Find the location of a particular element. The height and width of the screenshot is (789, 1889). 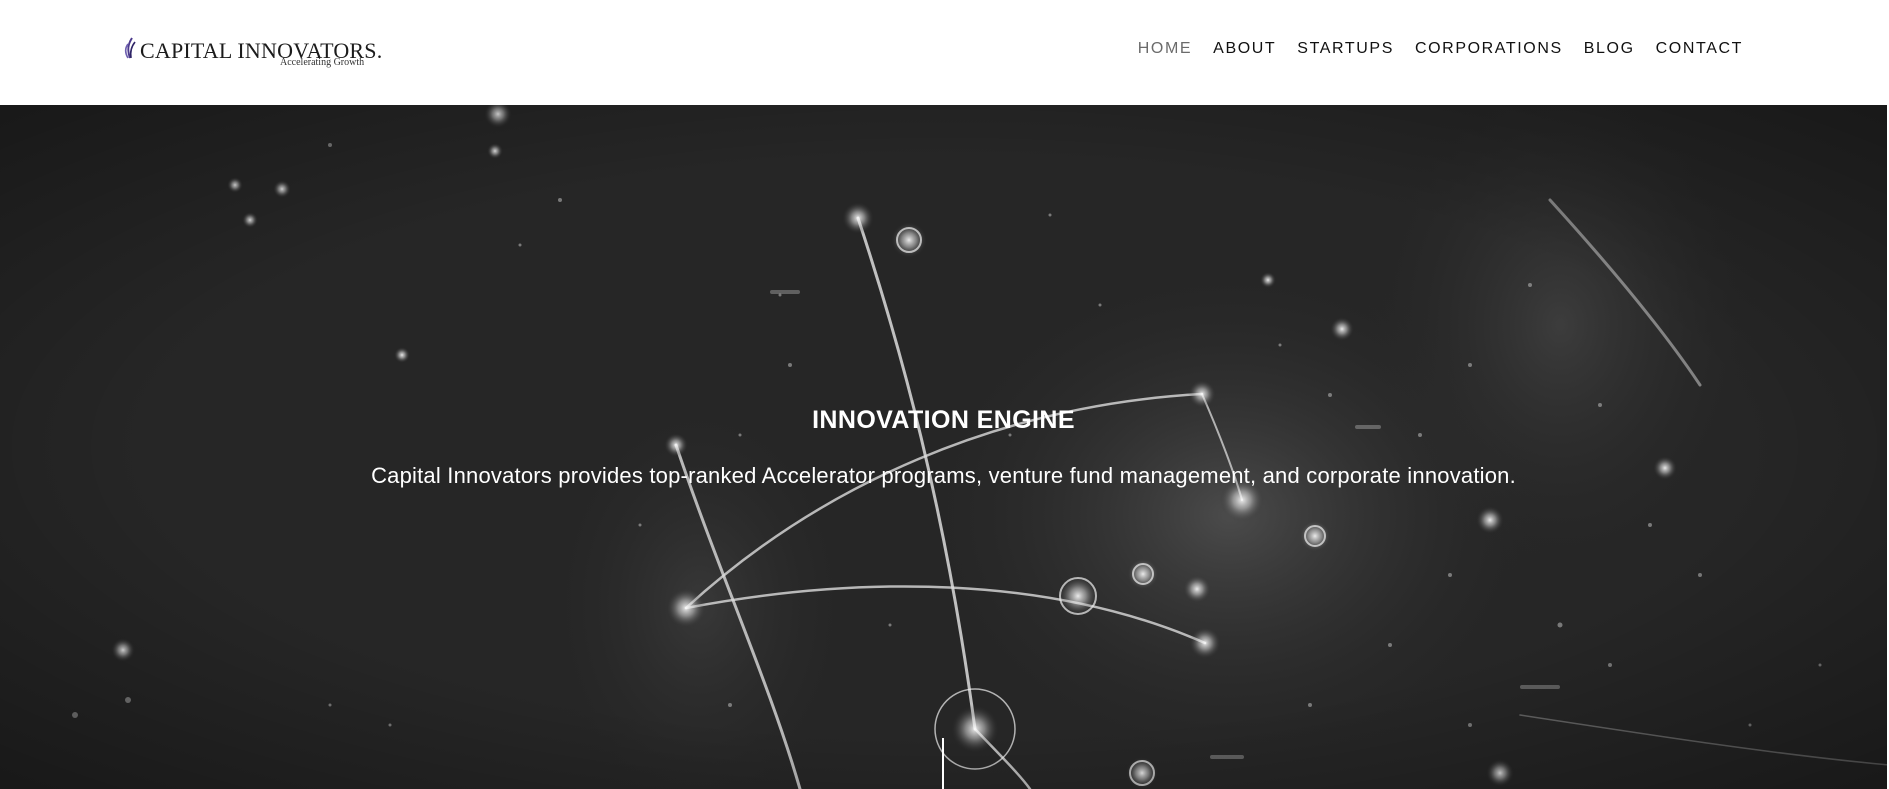

logo-tagline: Accelerating Growth is located at coordinates (322, 62).